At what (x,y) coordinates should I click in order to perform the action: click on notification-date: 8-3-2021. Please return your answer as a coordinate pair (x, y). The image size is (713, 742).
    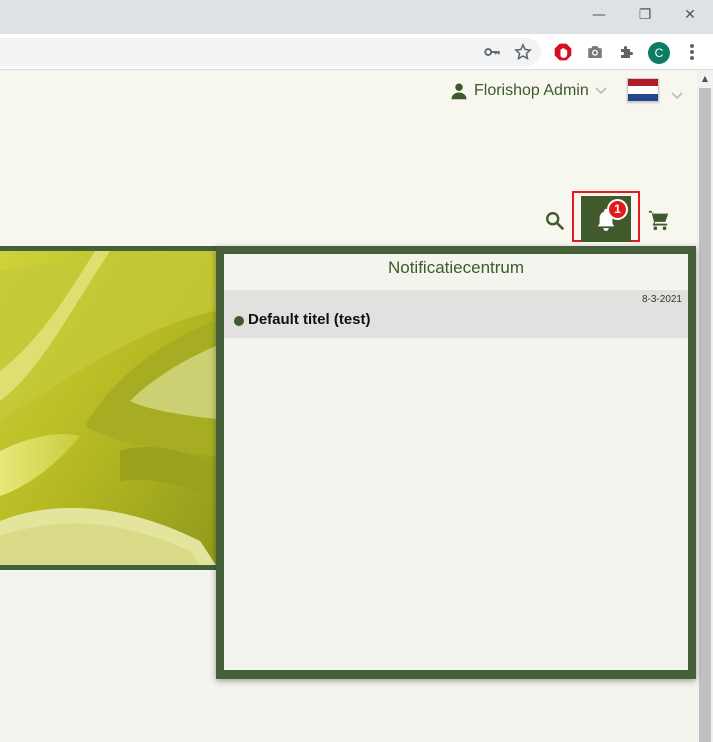
    Looking at the image, I should click on (661, 299).